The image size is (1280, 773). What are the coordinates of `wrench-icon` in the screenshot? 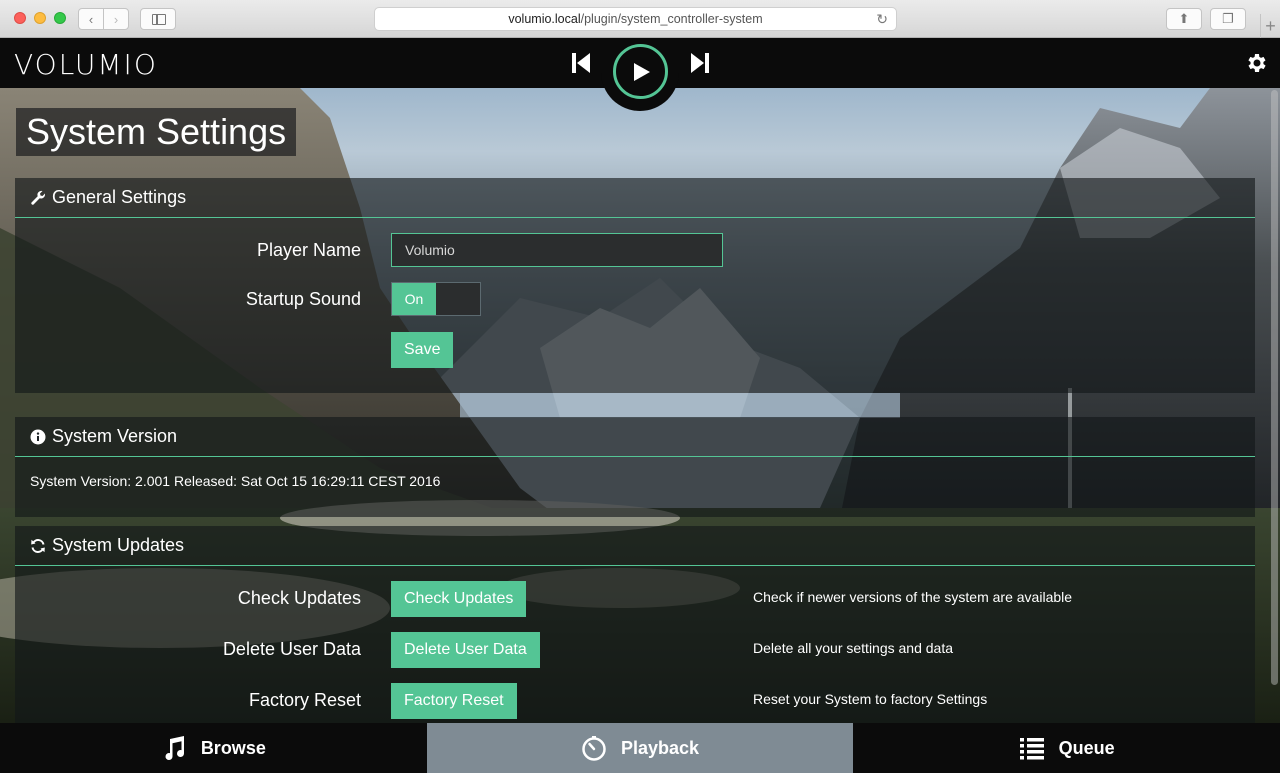 It's located at (38, 197).